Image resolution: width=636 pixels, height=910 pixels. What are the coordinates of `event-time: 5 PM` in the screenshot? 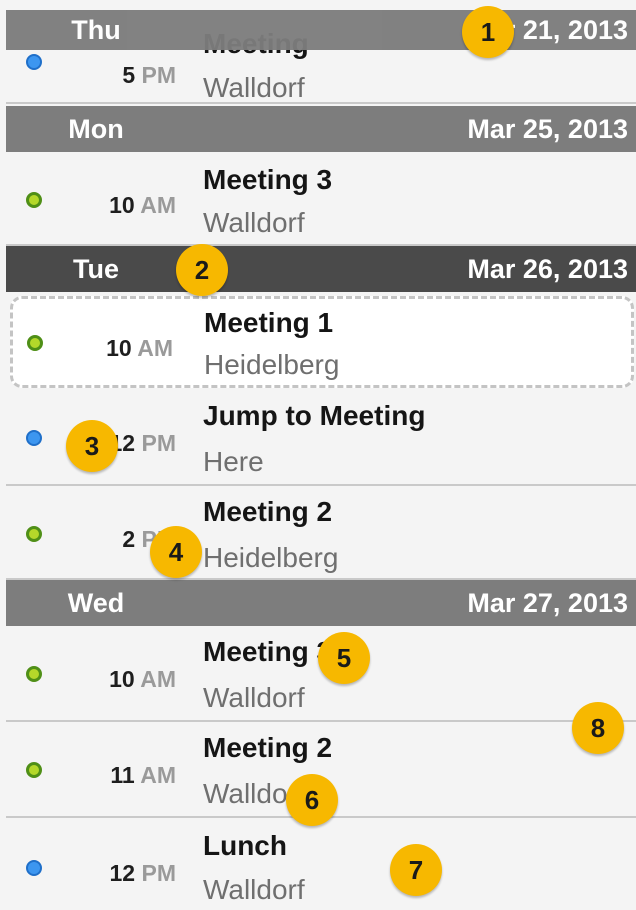 It's located at (149, 75).